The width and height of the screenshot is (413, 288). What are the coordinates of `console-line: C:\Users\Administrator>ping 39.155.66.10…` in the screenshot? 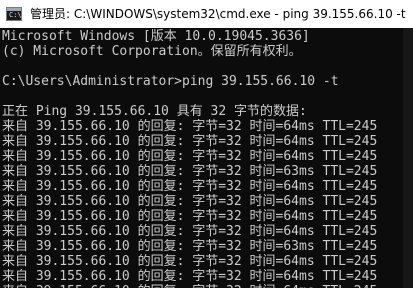 It's located at (170, 81).